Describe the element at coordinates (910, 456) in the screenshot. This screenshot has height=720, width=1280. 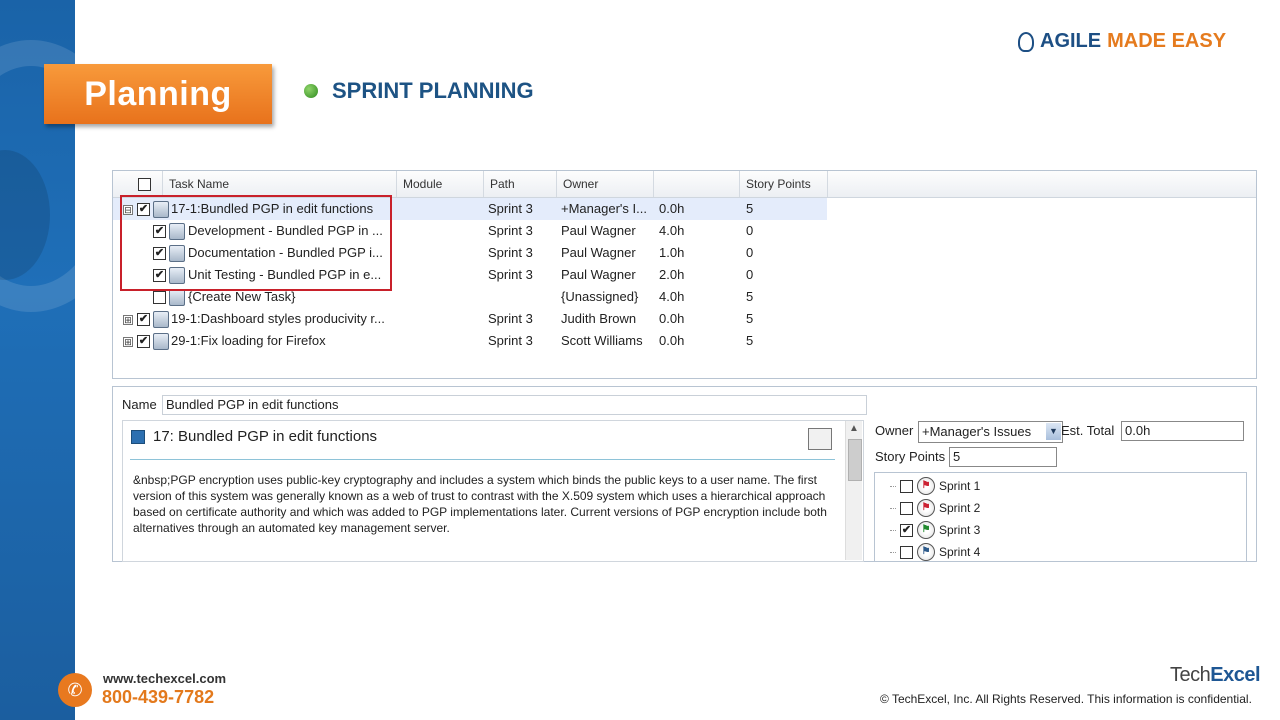
I see `story-points-label: Story Points` at that location.